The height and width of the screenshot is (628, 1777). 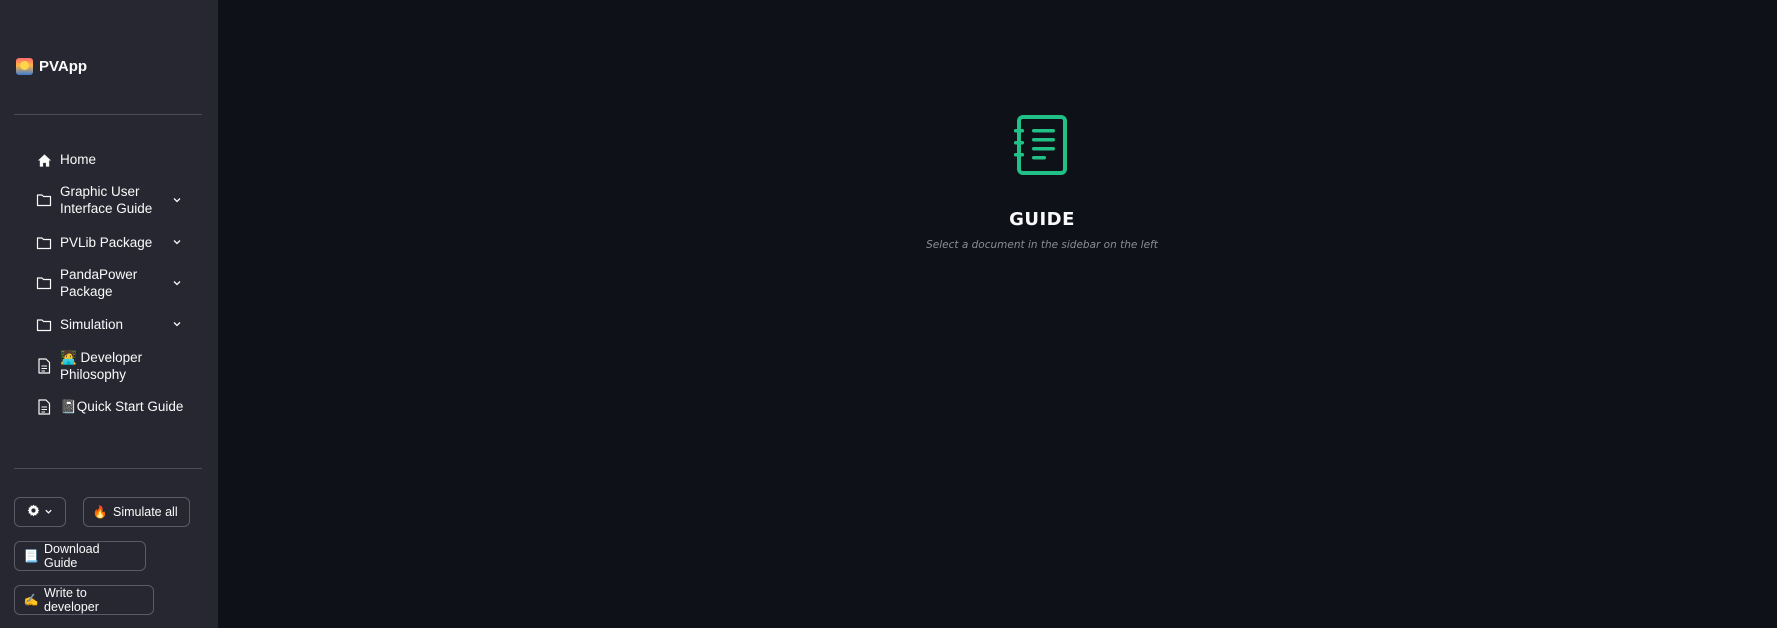 What do you see at coordinates (145, 512) in the screenshot?
I see `simulate-all-label: Simulate all` at bounding box center [145, 512].